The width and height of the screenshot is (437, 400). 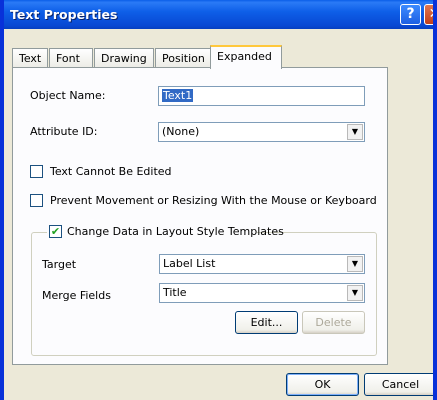 What do you see at coordinates (428, 14) in the screenshot?
I see `close-button: ✕` at bounding box center [428, 14].